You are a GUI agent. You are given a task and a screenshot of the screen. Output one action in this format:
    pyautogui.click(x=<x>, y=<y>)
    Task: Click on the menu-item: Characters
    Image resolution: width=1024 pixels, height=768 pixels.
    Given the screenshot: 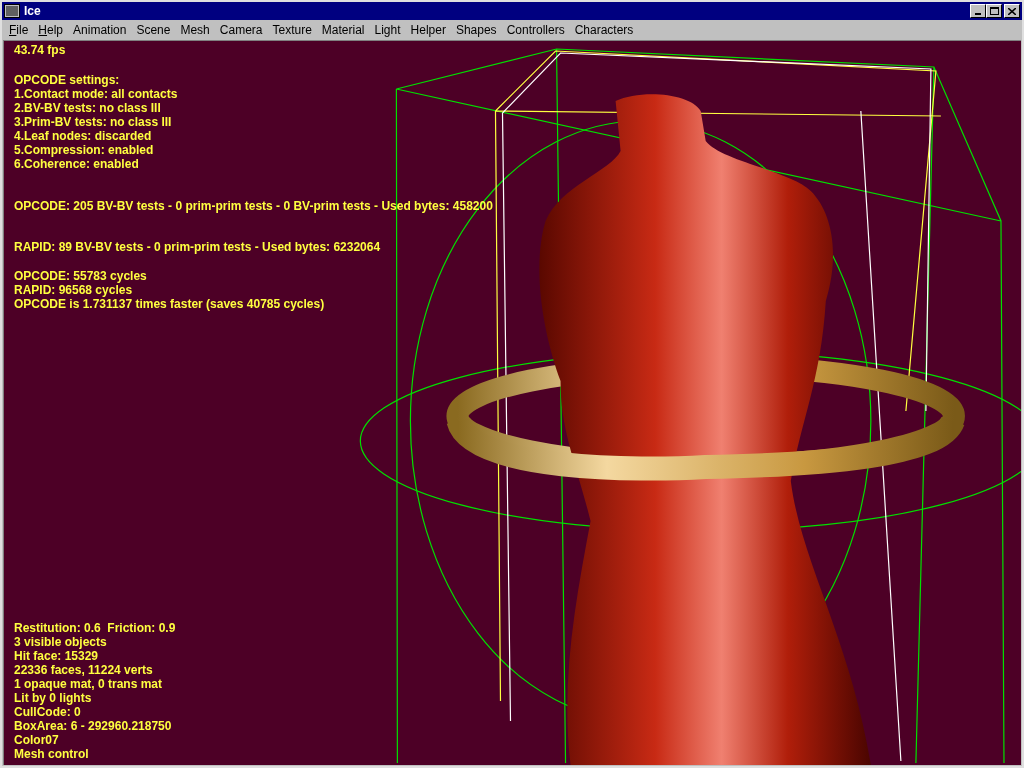 What is the action you would take?
    pyautogui.click(x=604, y=30)
    